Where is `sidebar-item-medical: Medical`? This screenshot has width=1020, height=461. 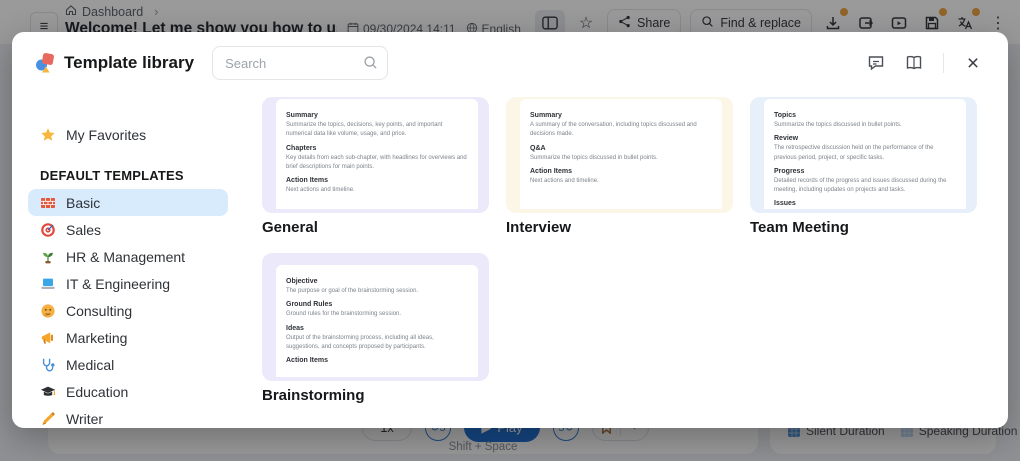 sidebar-item-medical: Medical is located at coordinates (128, 364).